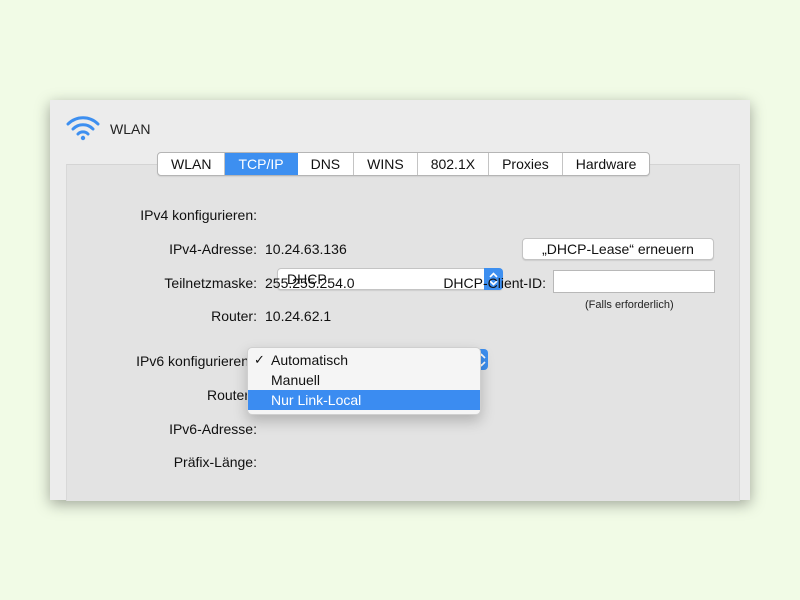  I want to click on prefix-length-label: Präfix-Länge:, so click(215, 462).